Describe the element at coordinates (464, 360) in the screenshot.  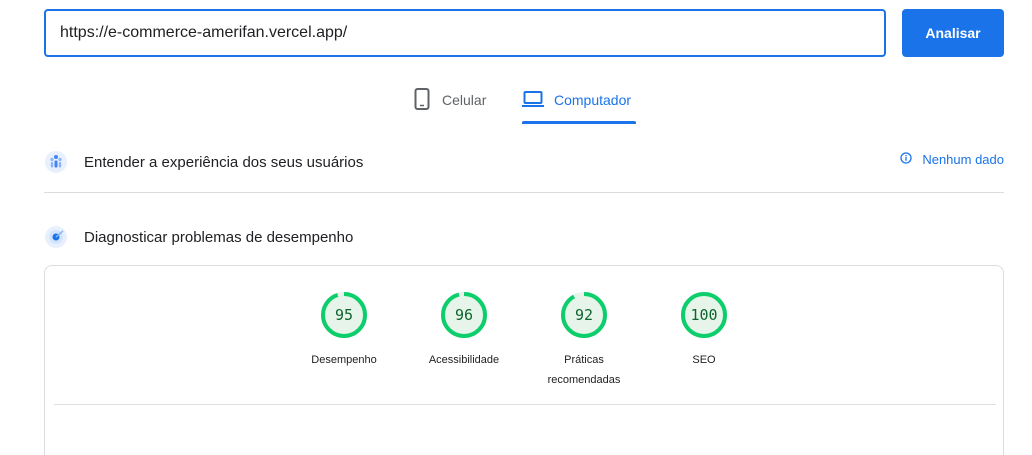
I see `score-label: Acessibilidade` at that location.